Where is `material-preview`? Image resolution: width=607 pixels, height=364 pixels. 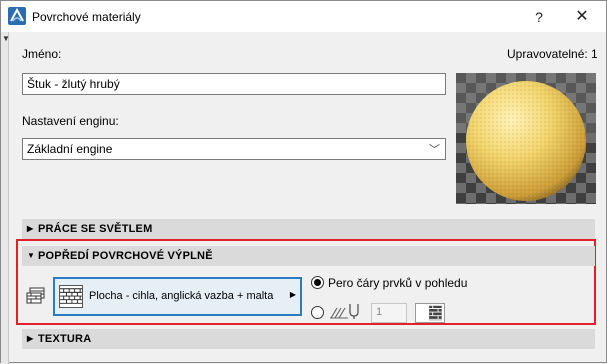 material-preview is located at coordinates (526, 138).